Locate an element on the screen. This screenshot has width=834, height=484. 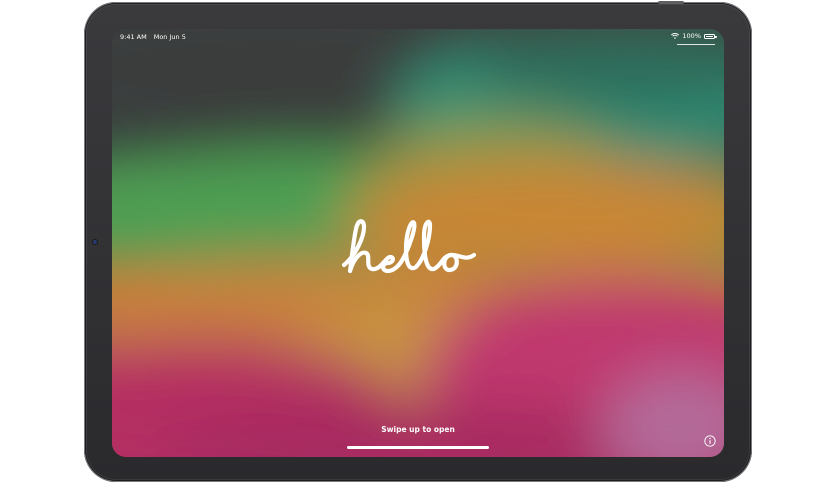
top-button is located at coordinates (671, 2).